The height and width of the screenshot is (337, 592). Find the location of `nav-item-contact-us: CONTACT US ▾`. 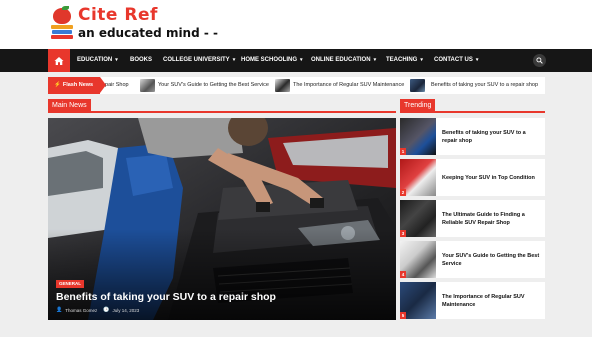

nav-item-contact-us: CONTACT US ▾ is located at coordinates (456, 60).